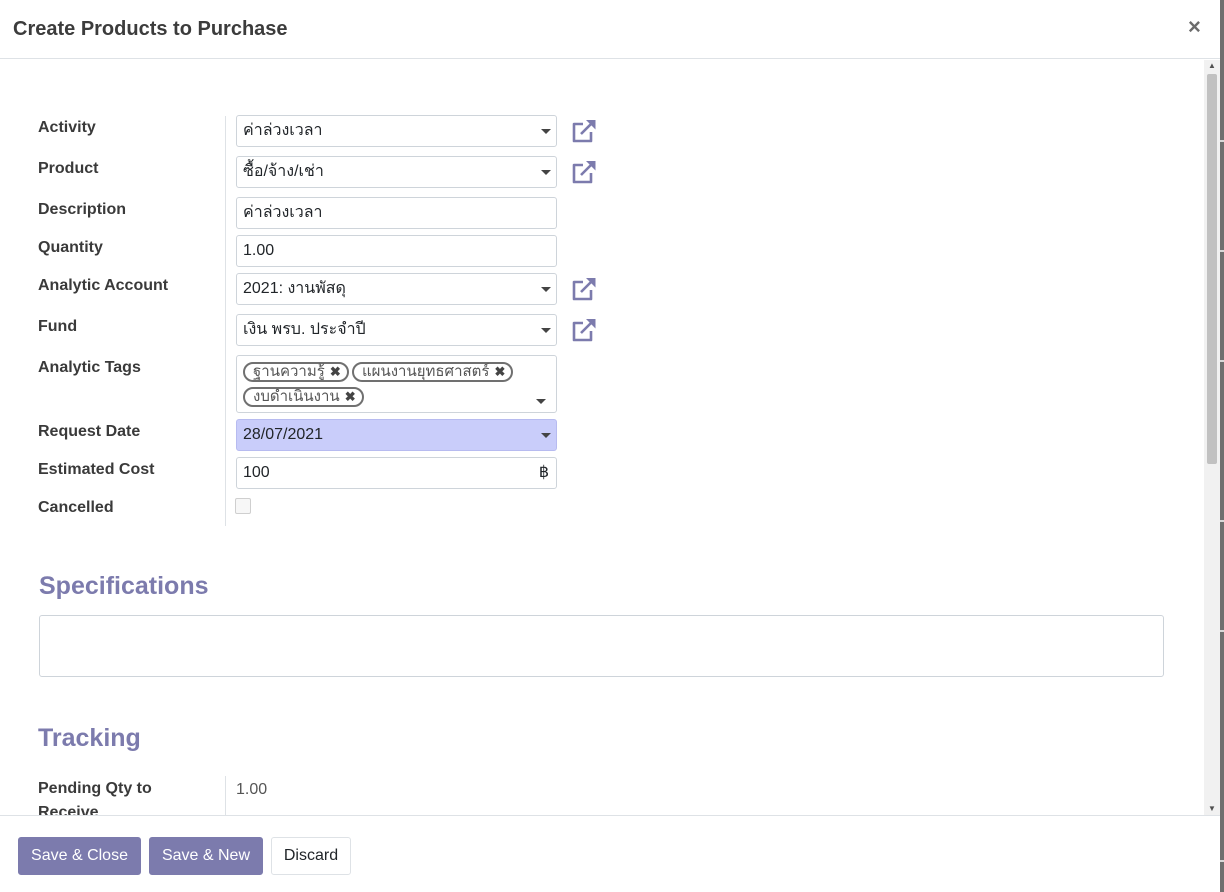 This screenshot has width=1224, height=892. What do you see at coordinates (610, 29) in the screenshot?
I see `modal-header: Create Products to Purchase ×` at bounding box center [610, 29].